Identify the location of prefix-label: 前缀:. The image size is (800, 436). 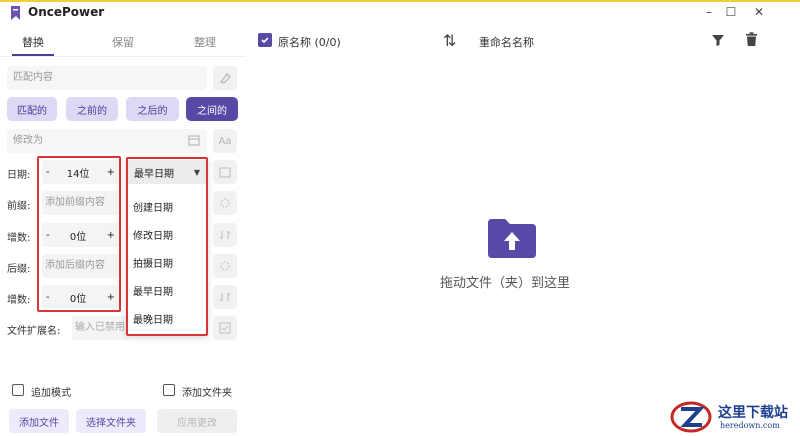
(19, 206).